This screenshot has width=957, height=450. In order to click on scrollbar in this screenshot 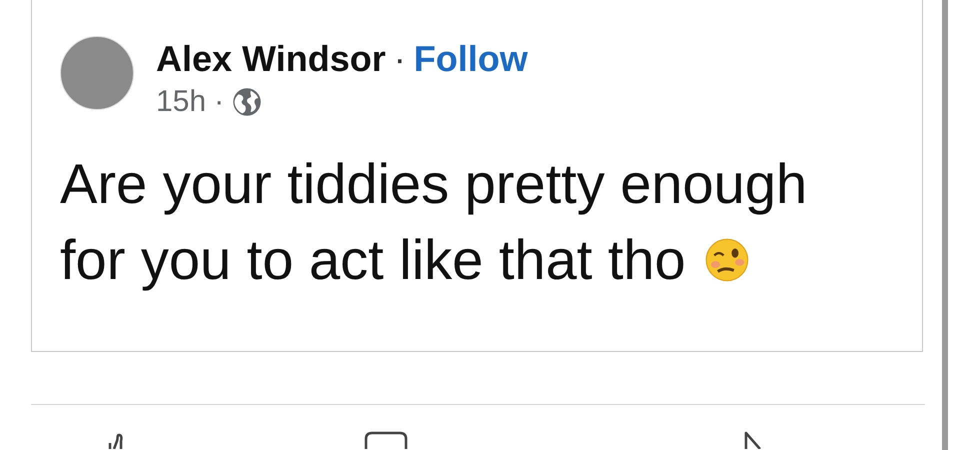, I will do `click(945, 225)`.